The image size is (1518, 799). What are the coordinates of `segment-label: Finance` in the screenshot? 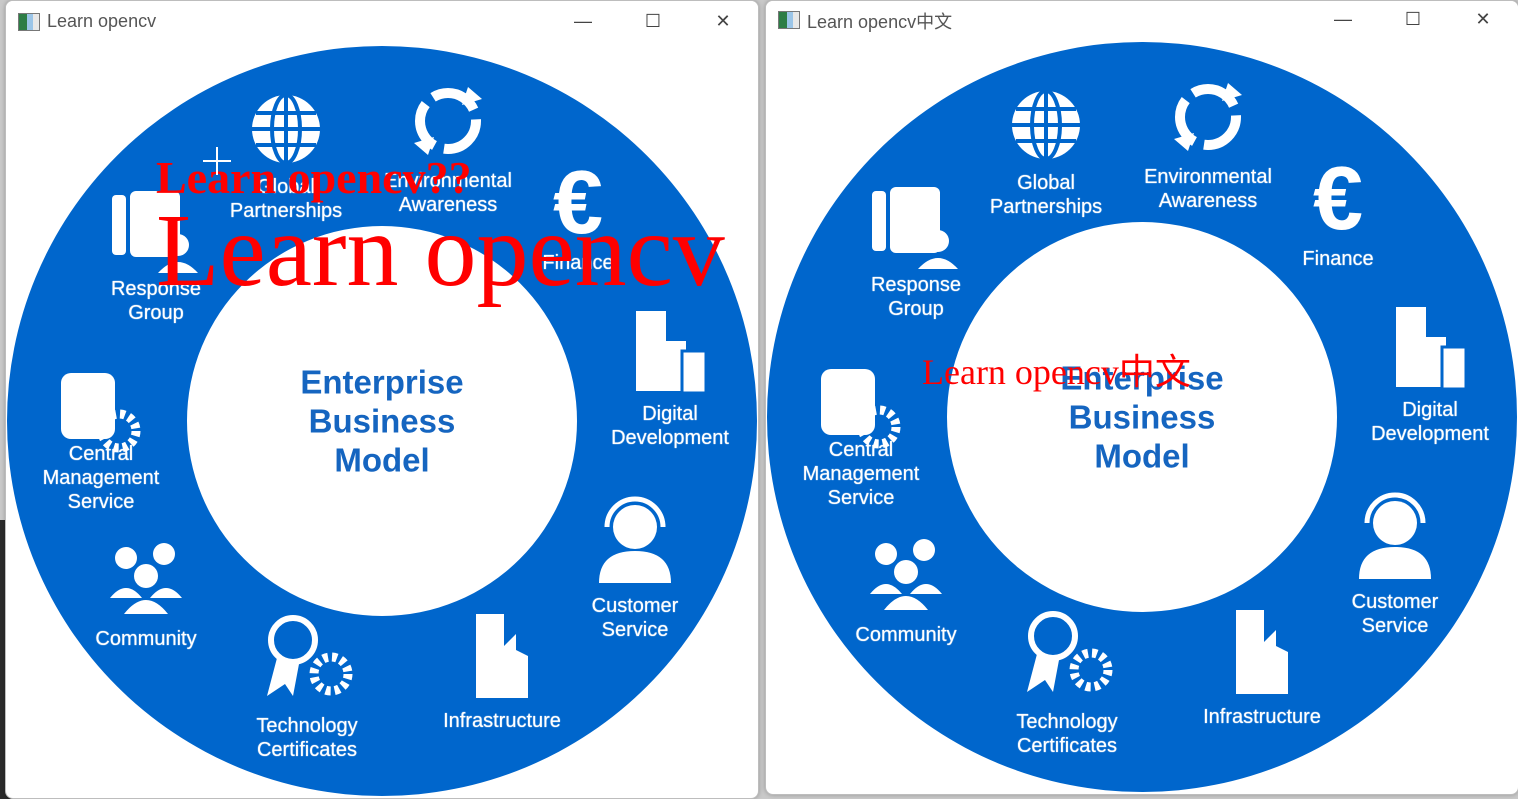 It's located at (1338, 259).